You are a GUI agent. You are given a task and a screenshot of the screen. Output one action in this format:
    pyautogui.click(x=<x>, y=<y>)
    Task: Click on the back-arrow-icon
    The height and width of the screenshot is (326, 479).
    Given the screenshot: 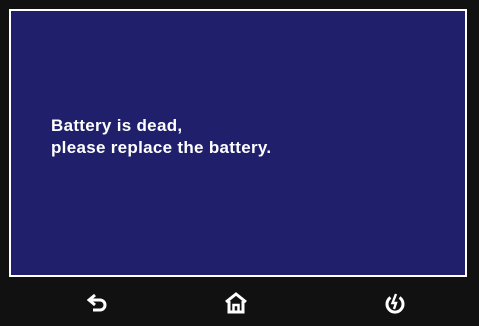 What is the action you would take?
    pyautogui.click(x=97, y=302)
    